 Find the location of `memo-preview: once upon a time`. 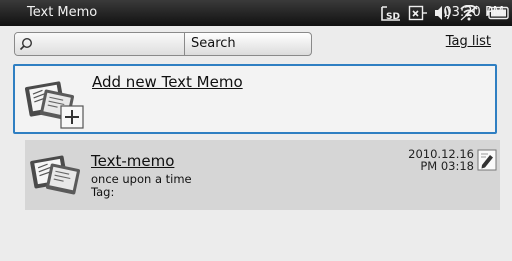

memo-preview: once upon a time is located at coordinates (141, 179).